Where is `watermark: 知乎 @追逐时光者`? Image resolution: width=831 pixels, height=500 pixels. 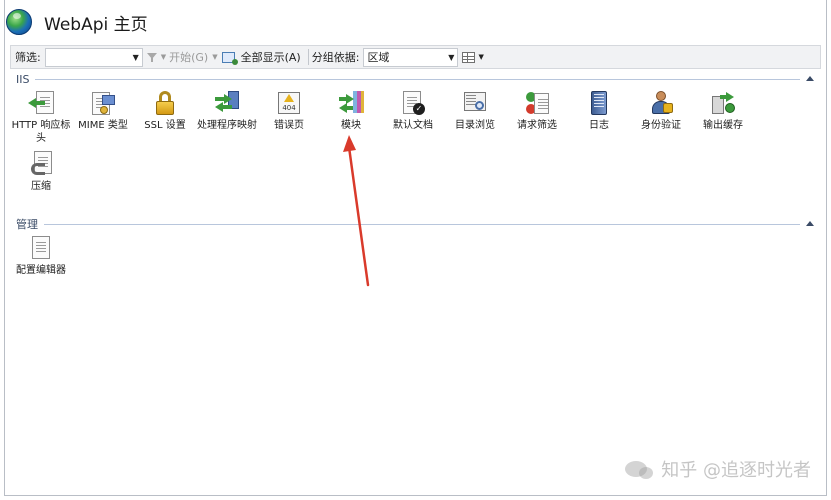 watermark: 知乎 @追逐时光者 is located at coordinates (718, 469).